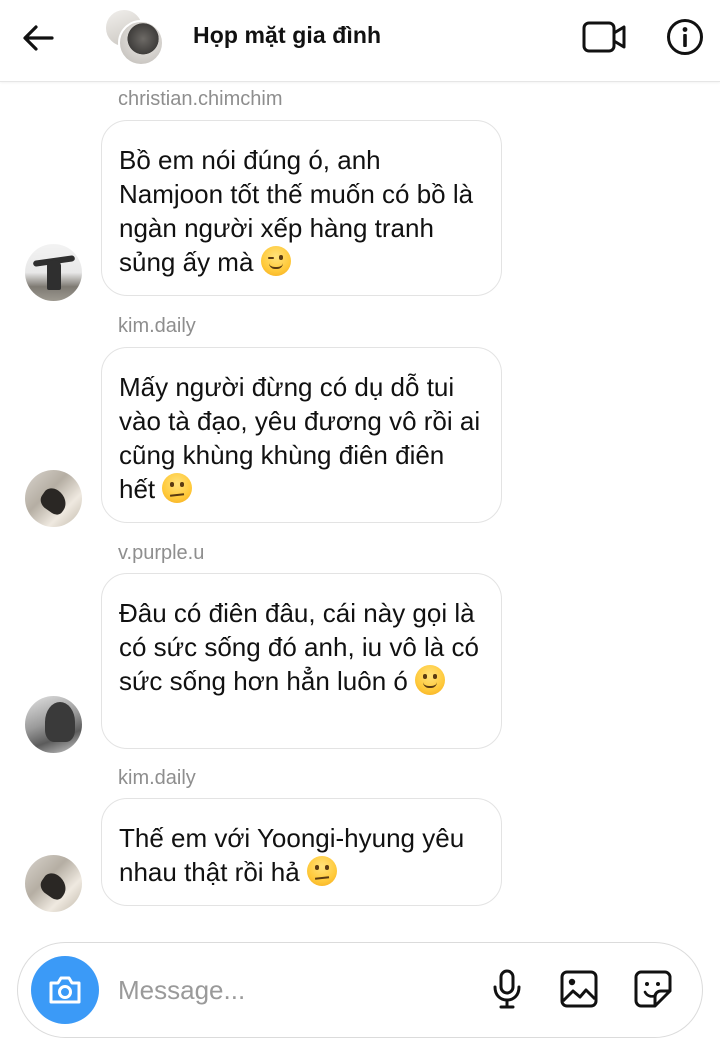  I want to click on sticker-button, so click(653, 989).